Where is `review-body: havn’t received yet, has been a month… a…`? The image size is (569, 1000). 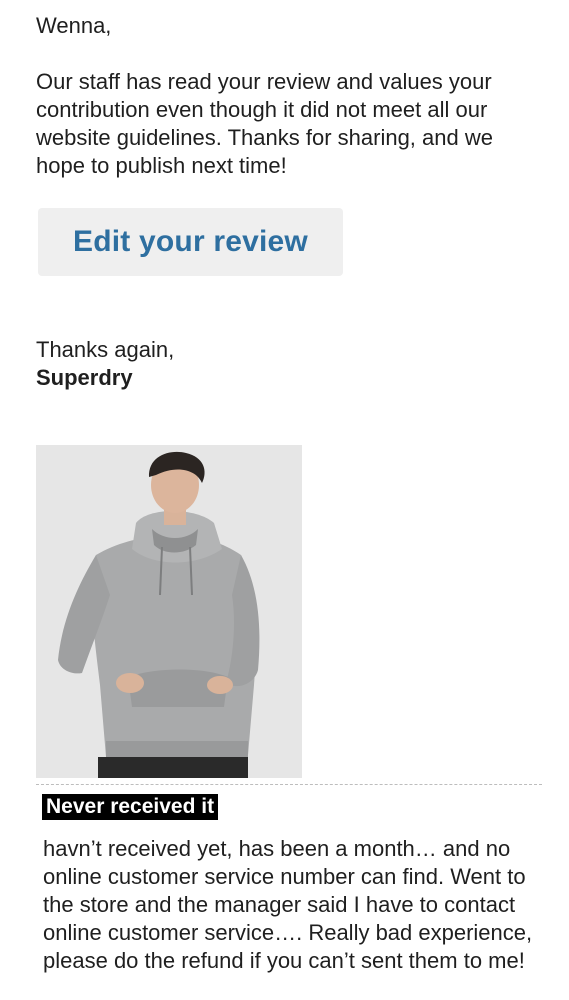
review-body: havn’t received yet, has been a month… a… is located at coordinates (288, 904).